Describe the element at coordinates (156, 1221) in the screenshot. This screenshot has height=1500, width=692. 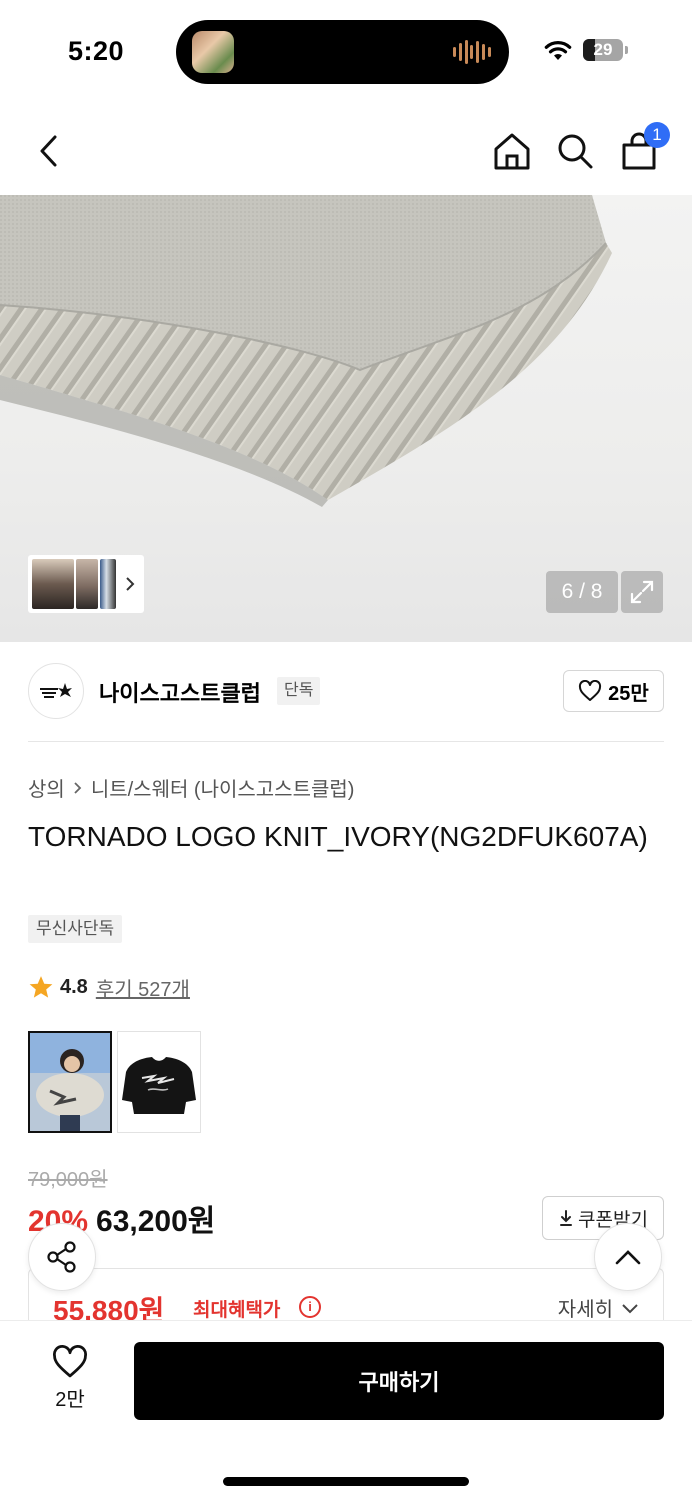
I see `sale-price: 63,200원` at that location.